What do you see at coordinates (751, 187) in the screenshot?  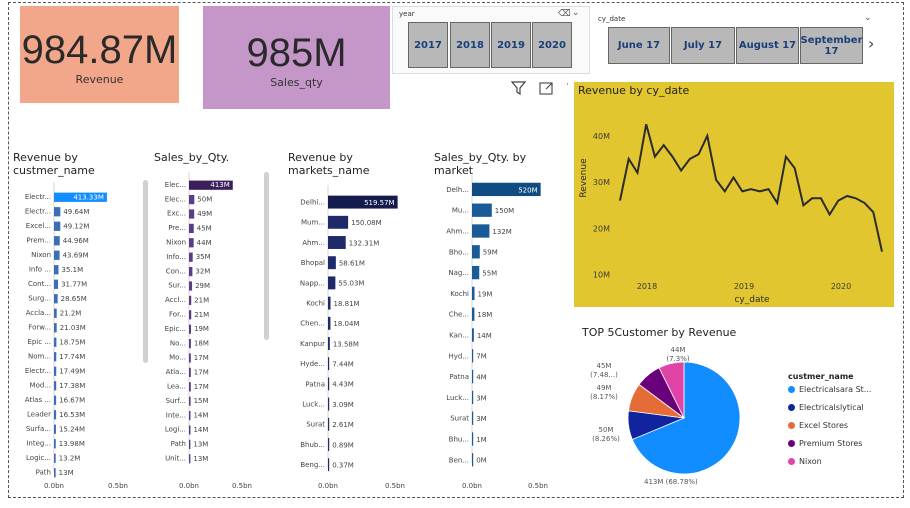 I see `revenue-line` at bounding box center [751, 187].